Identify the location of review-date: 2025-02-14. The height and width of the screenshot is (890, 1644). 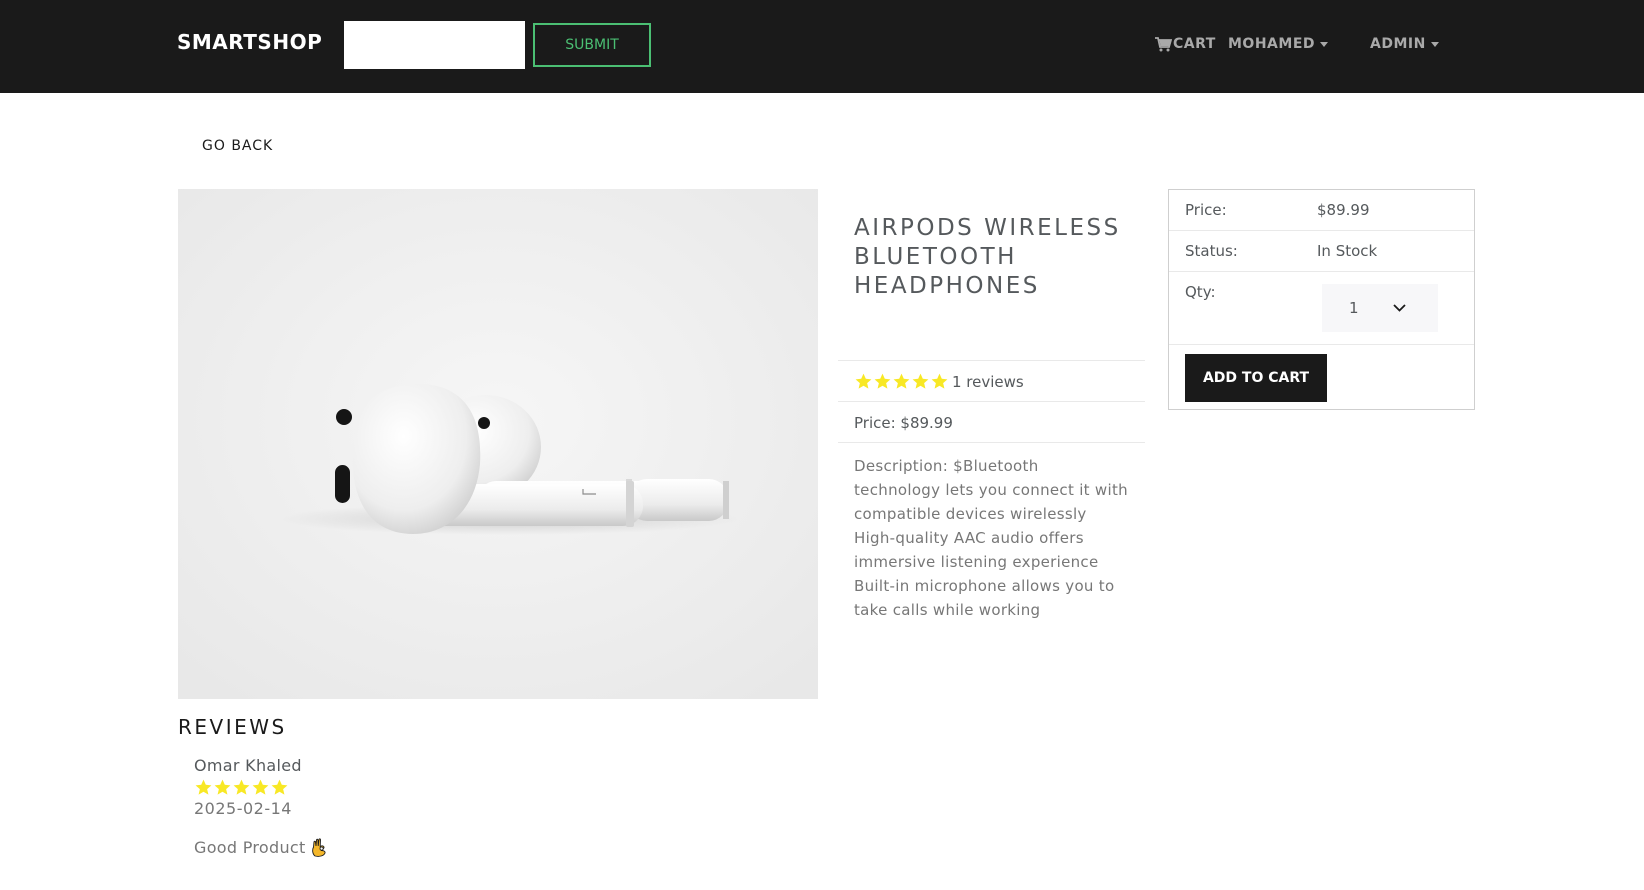
(243, 808).